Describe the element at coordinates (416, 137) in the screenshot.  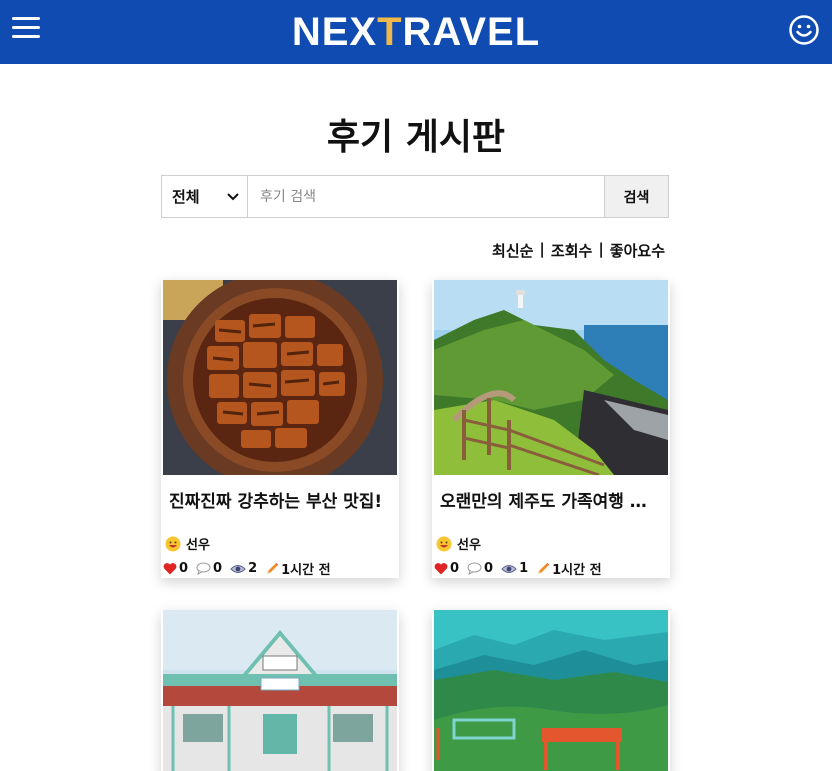
I see `page-title: 후기 게시판` at that location.